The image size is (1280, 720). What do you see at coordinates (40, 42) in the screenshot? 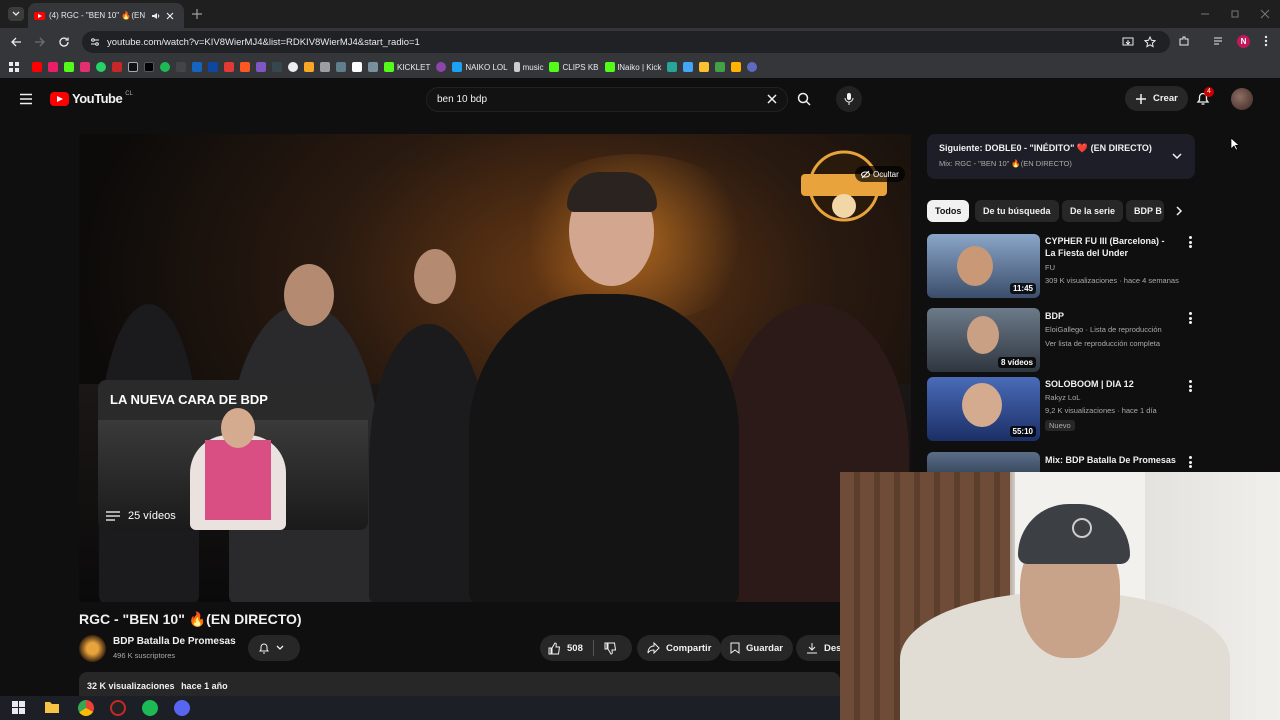
I see `forward-icon` at bounding box center [40, 42].